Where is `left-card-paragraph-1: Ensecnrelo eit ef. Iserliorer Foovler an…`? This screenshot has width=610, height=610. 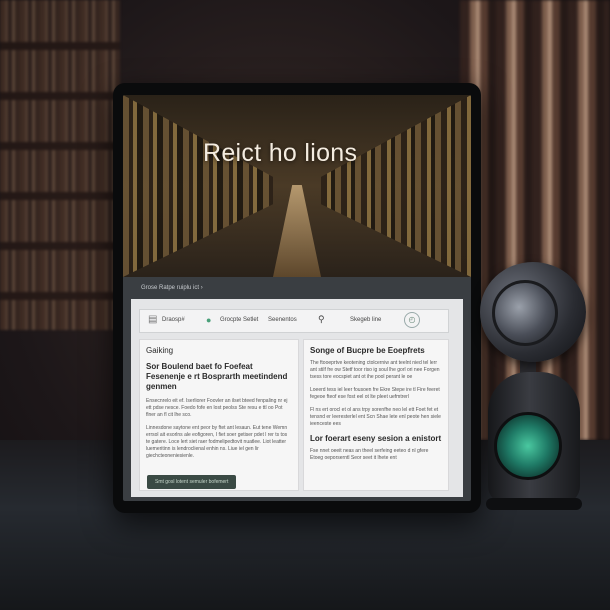
left-card-paragraph-1: Ensecnrelo eit ef. Iserliorer Foovler an… is located at coordinates (217, 408).